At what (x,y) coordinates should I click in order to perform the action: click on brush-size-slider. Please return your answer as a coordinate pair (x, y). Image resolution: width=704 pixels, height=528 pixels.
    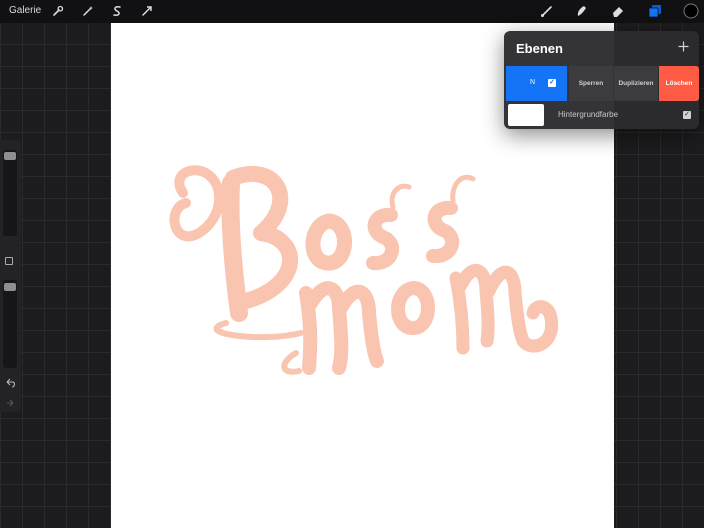
    Looking at the image, I should click on (10, 193).